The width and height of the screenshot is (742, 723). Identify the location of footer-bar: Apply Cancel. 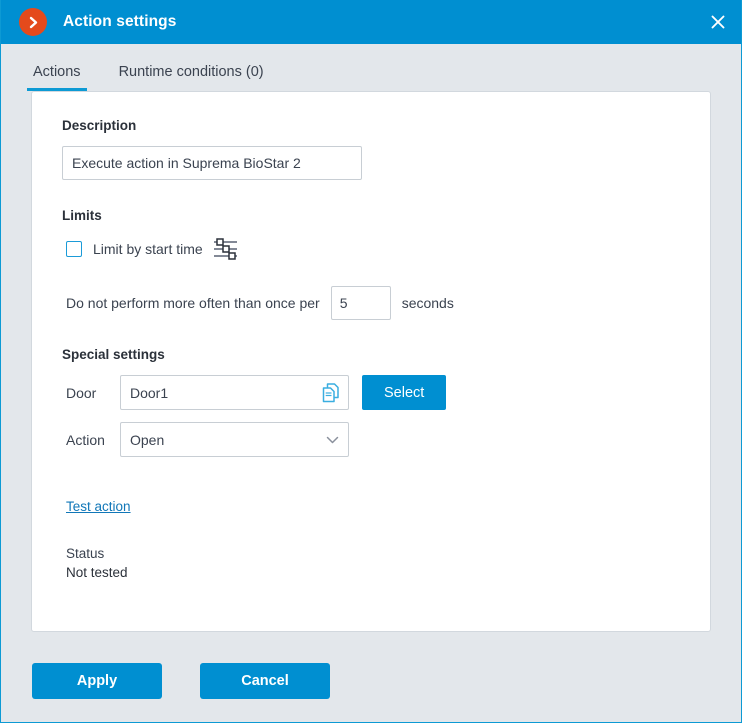
(371, 681).